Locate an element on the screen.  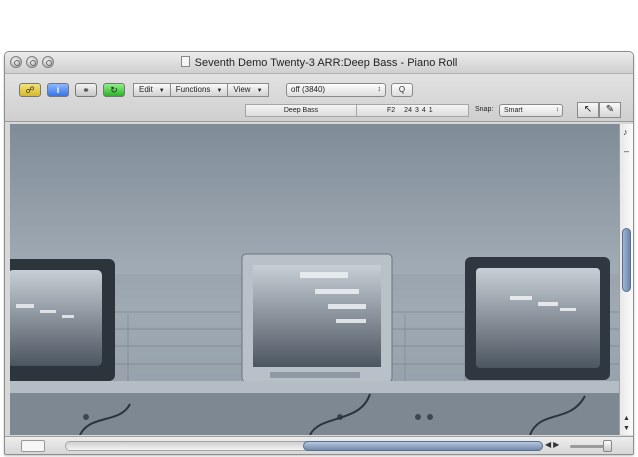
info-icon: i is located at coordinates (58, 90).